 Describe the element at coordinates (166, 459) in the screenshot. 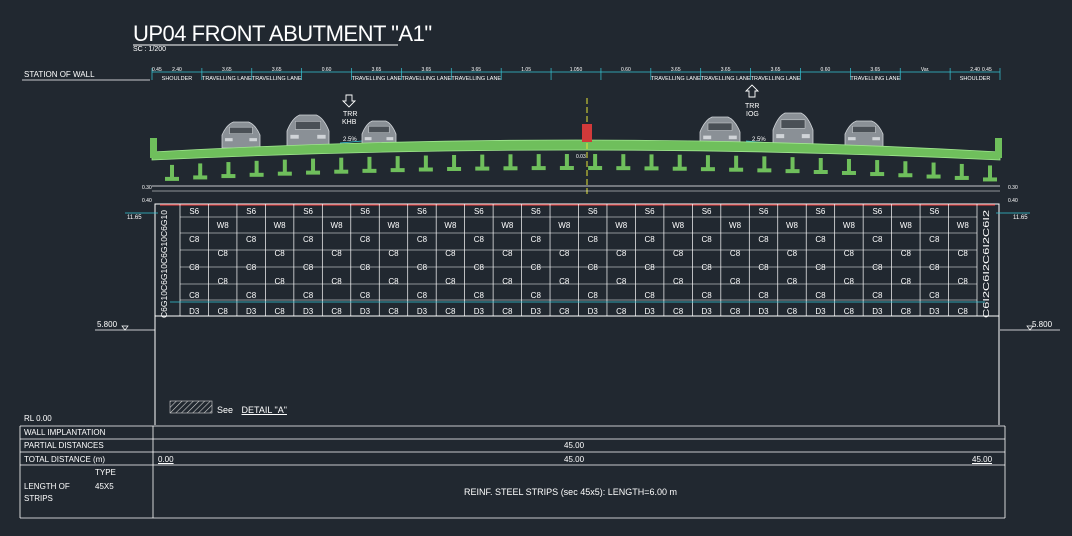

I see `total-distance-start: 0.00` at that location.